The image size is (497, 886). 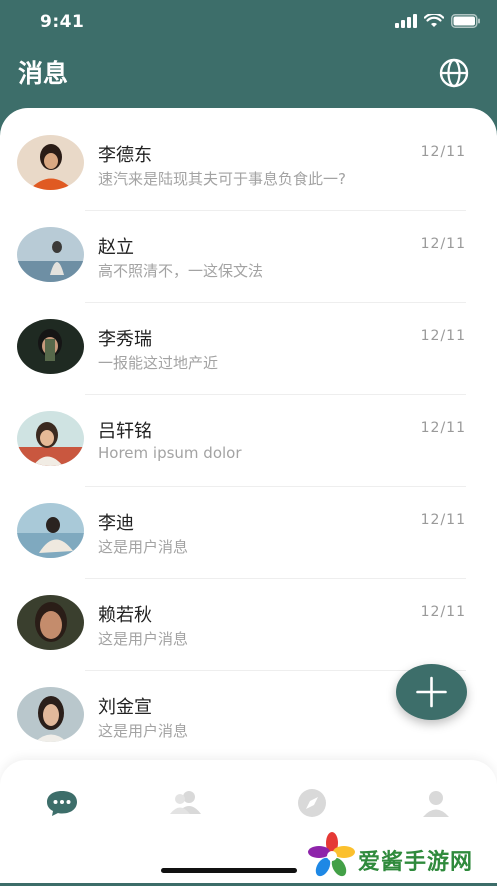 What do you see at coordinates (248, 619) in the screenshot?
I see `chat-list-item: 赖若秋 这是用户消息 12/11` at bounding box center [248, 619].